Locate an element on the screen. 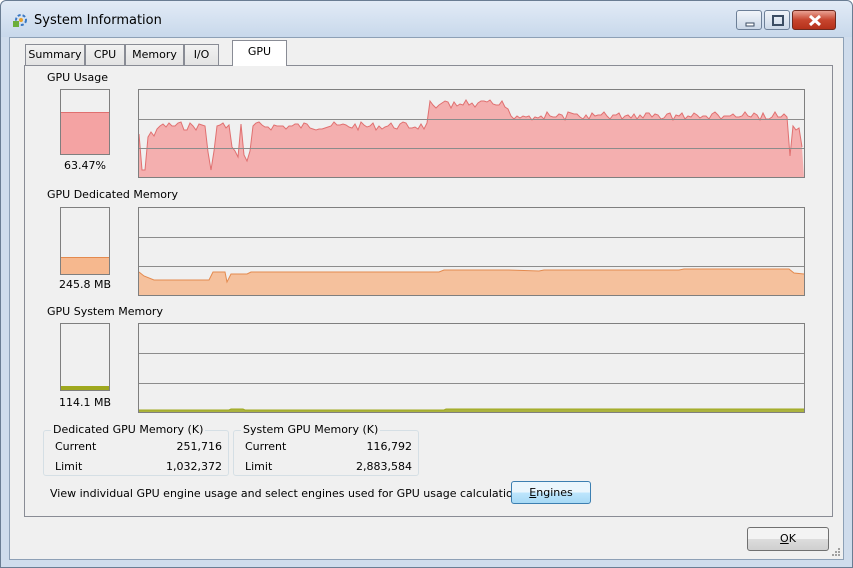 This screenshot has height=568, width=853. maximize-button is located at coordinates (777, 20).